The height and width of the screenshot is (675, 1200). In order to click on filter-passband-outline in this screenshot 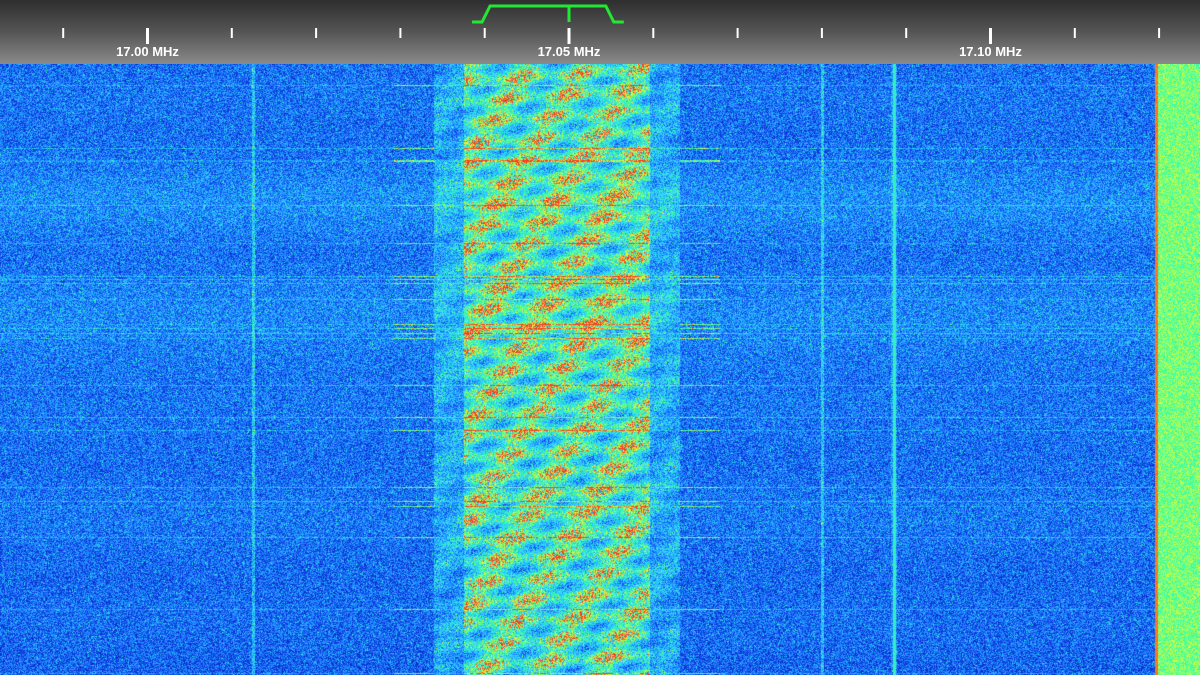, I will do `click(548, 14)`.